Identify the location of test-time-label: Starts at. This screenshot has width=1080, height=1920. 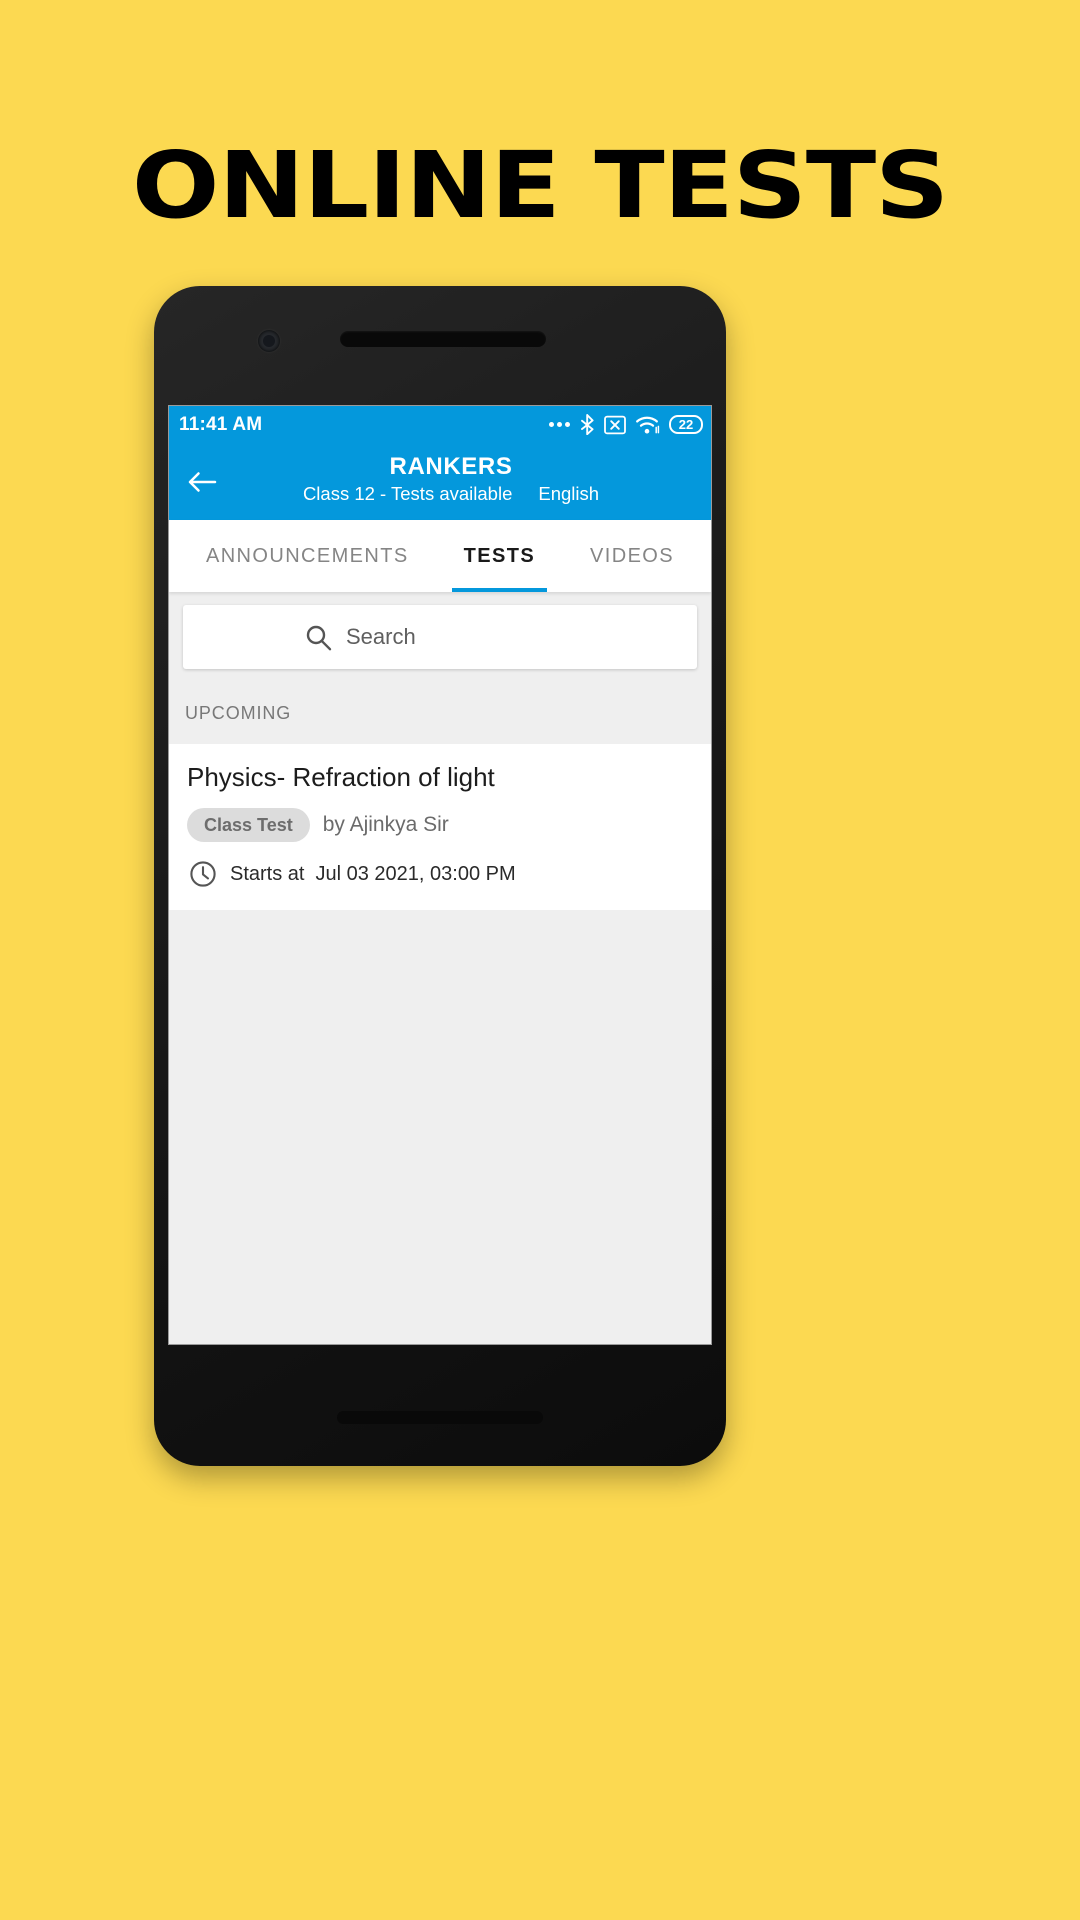
(267, 873).